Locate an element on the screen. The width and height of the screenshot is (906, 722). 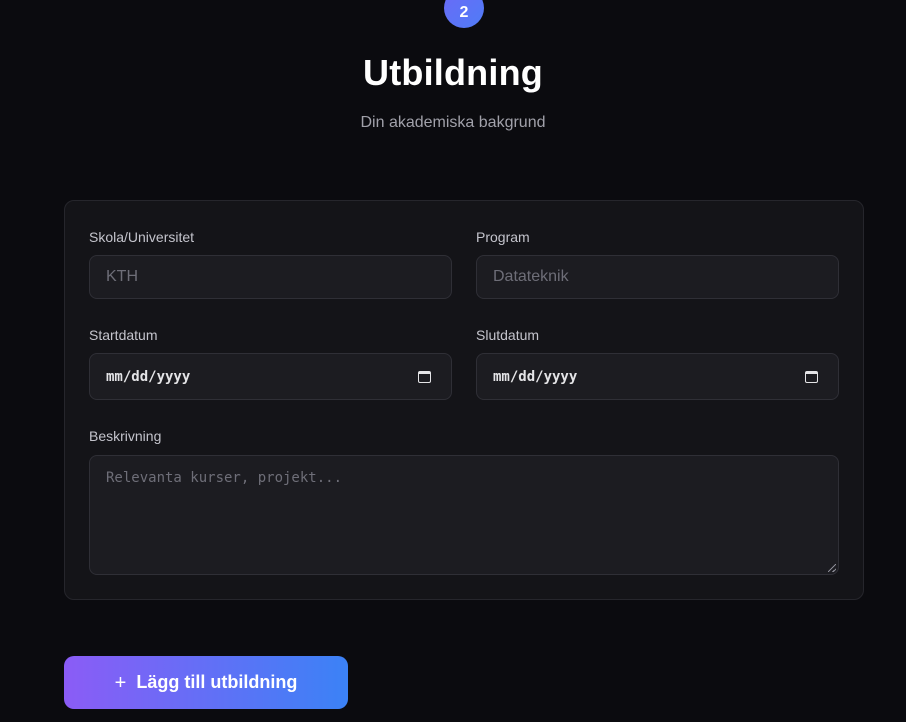
page-title: Utbildning is located at coordinates (453, 72).